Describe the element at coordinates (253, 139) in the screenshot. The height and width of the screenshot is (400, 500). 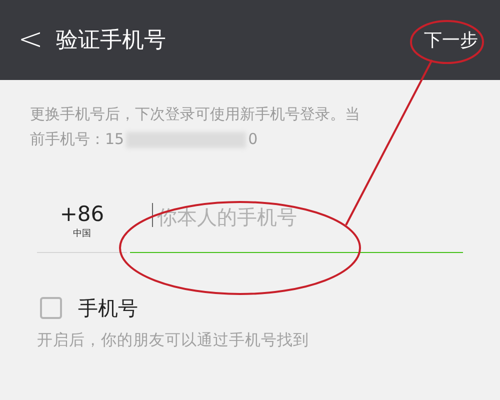
I see `description-text: 0` at that location.